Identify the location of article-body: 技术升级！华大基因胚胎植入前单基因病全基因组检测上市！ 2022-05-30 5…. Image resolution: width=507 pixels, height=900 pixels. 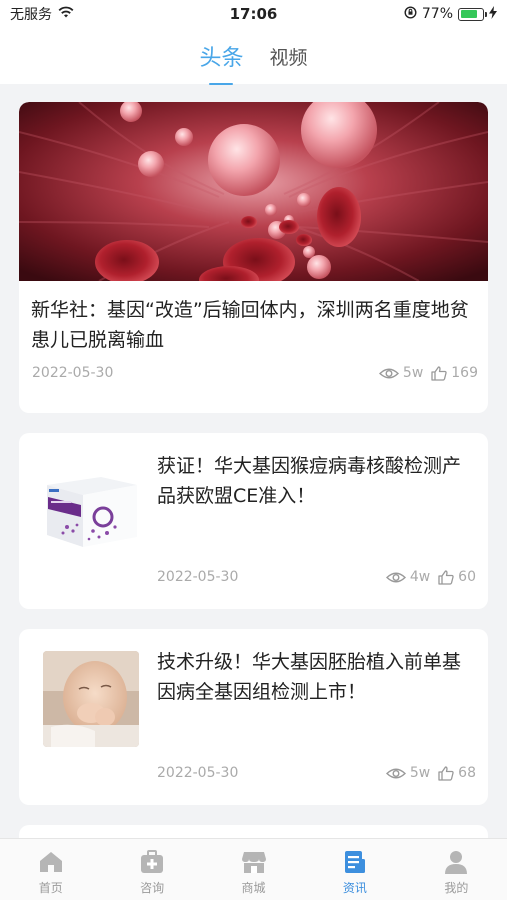
(307, 726).